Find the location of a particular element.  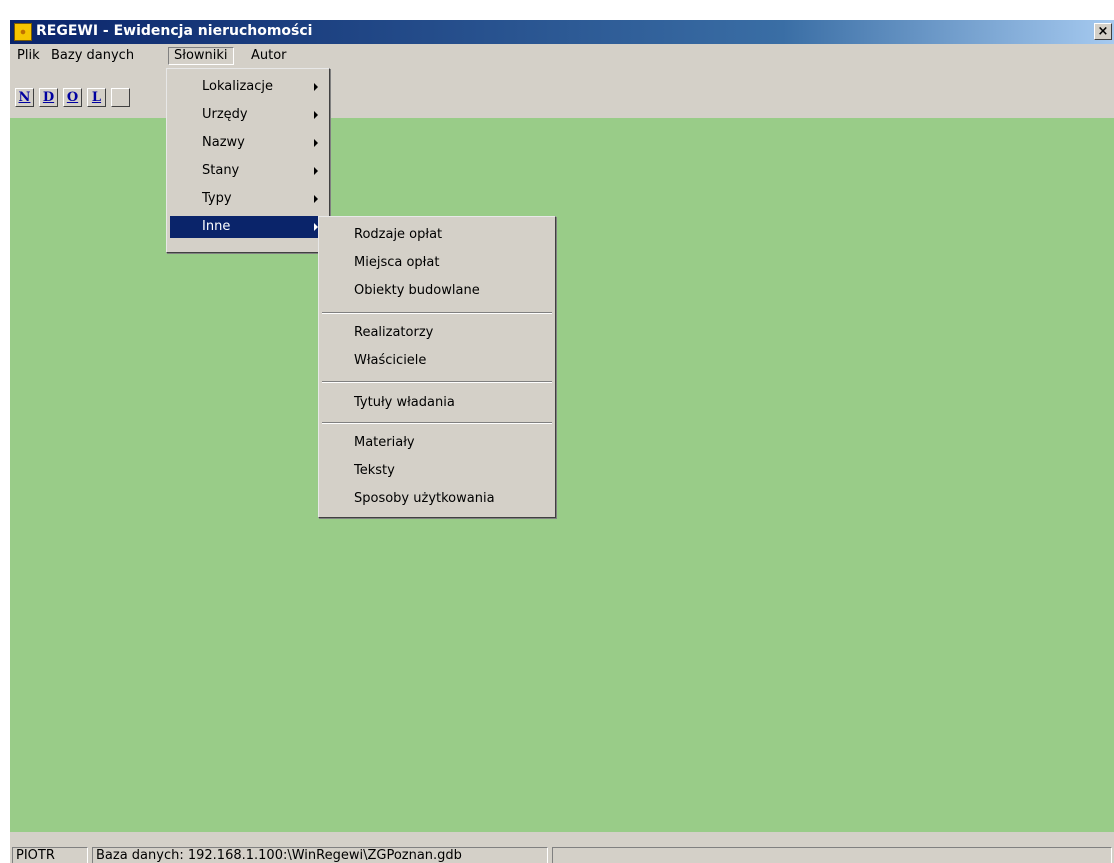

toolbar-button-l: L is located at coordinates (96, 97).